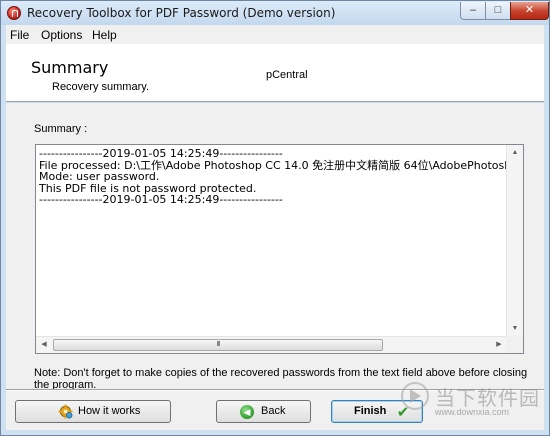 This screenshot has height=436, width=550. I want to click on scroll-left-arrow-icon: ◀, so click(44, 345).